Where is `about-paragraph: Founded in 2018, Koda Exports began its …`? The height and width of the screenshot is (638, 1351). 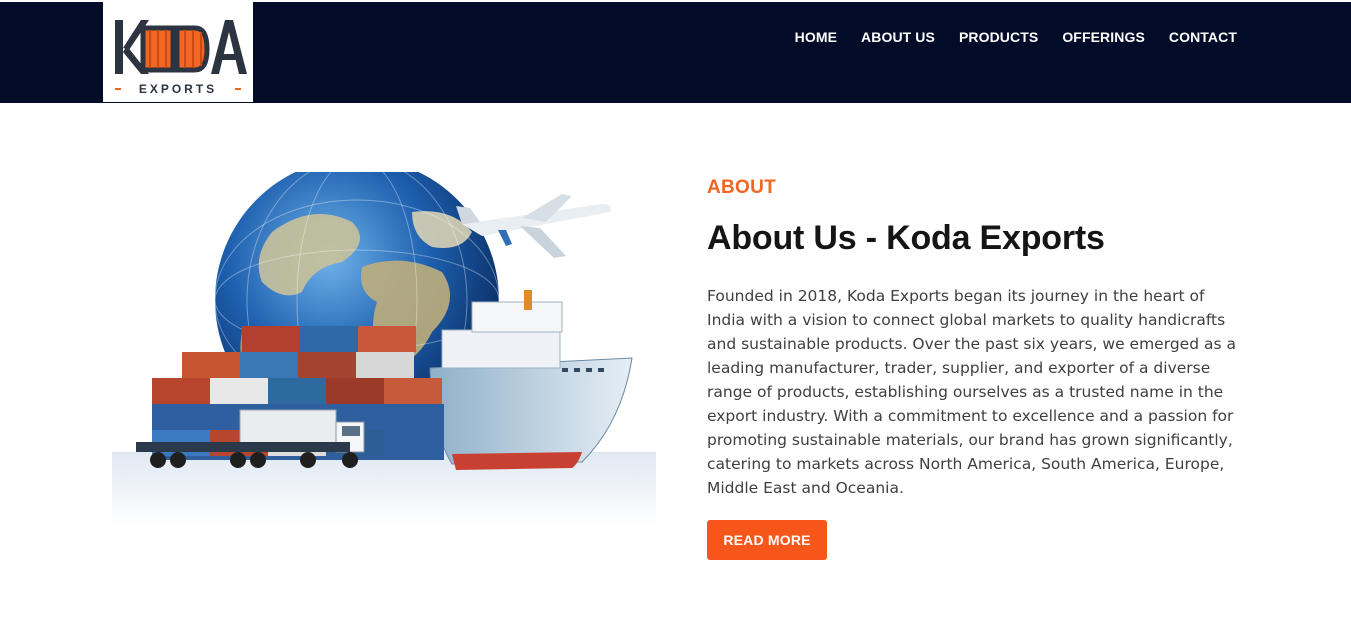 about-paragraph: Founded in 2018, Koda Exports began its … is located at coordinates (971, 392).